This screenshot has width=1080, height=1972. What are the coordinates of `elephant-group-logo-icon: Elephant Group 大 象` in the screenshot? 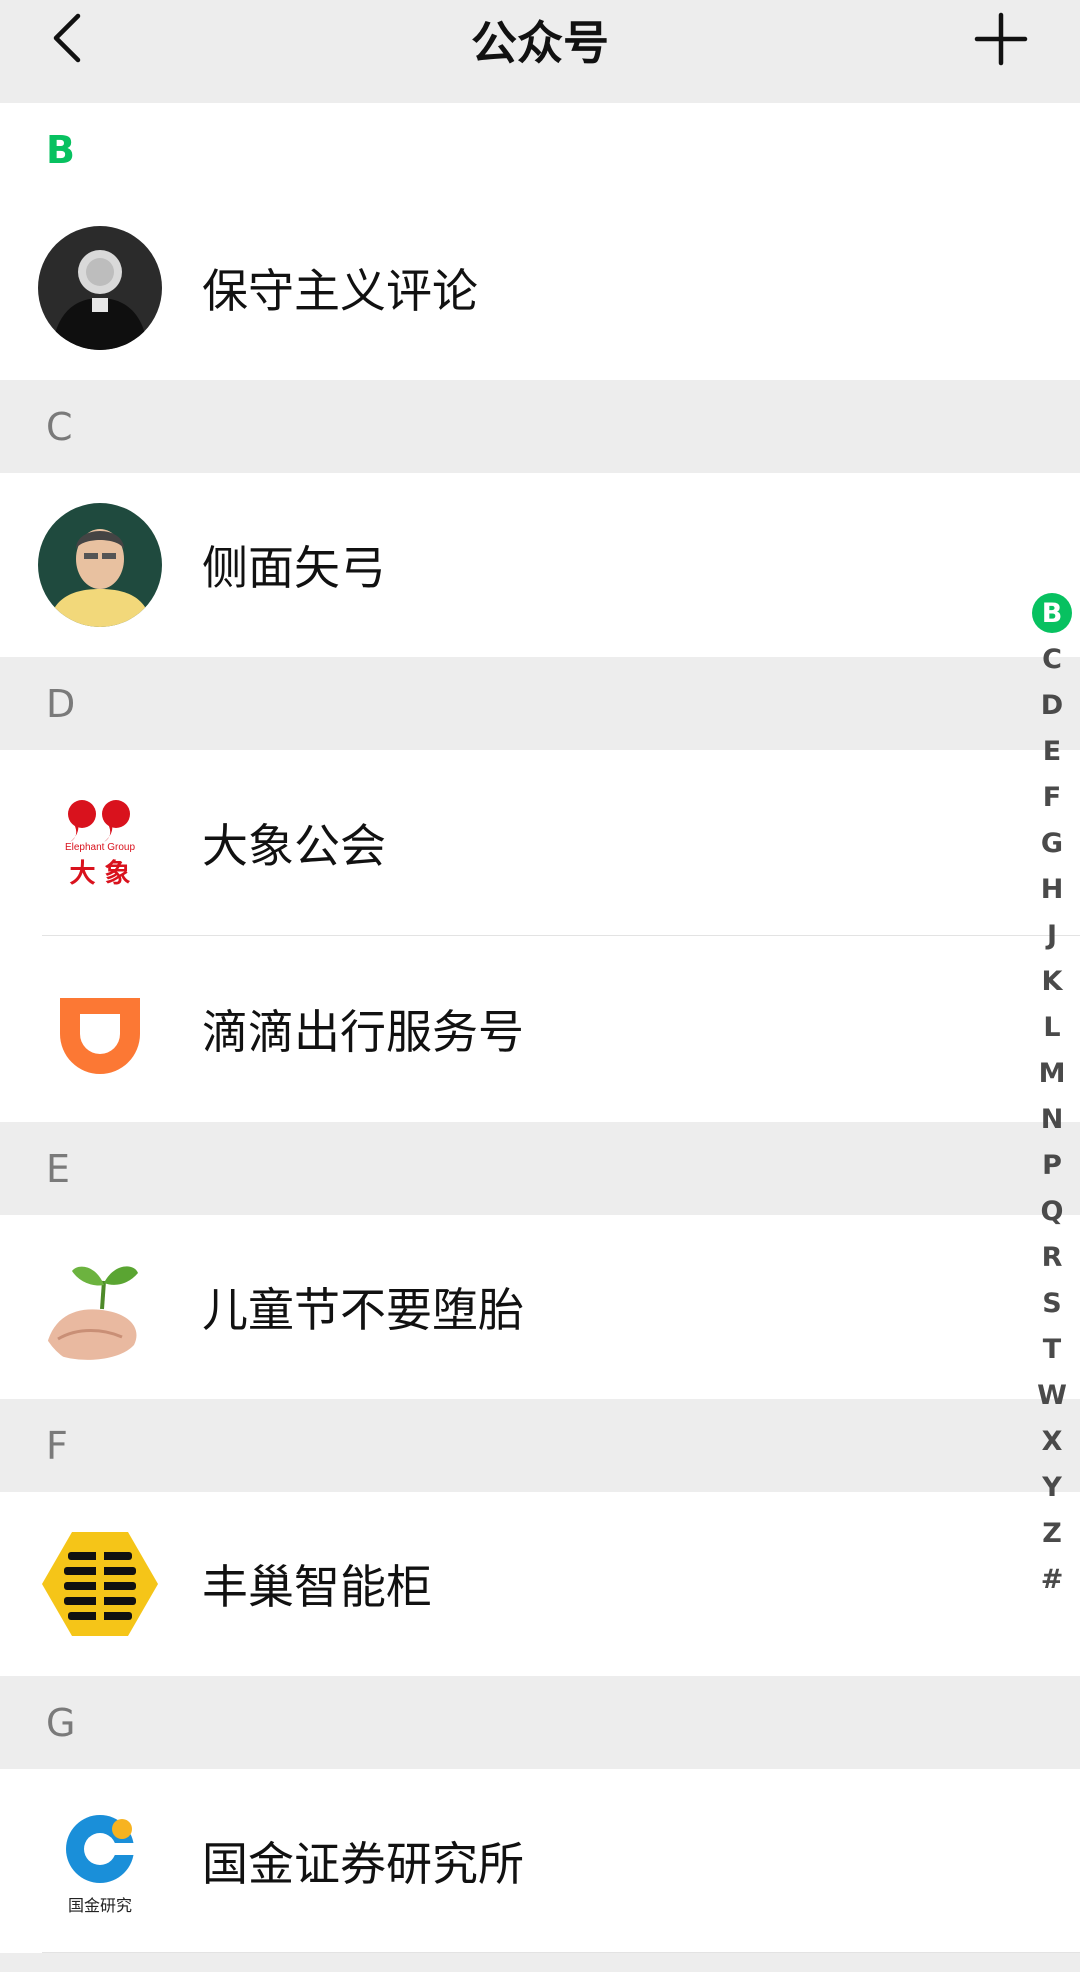 It's located at (100, 842).